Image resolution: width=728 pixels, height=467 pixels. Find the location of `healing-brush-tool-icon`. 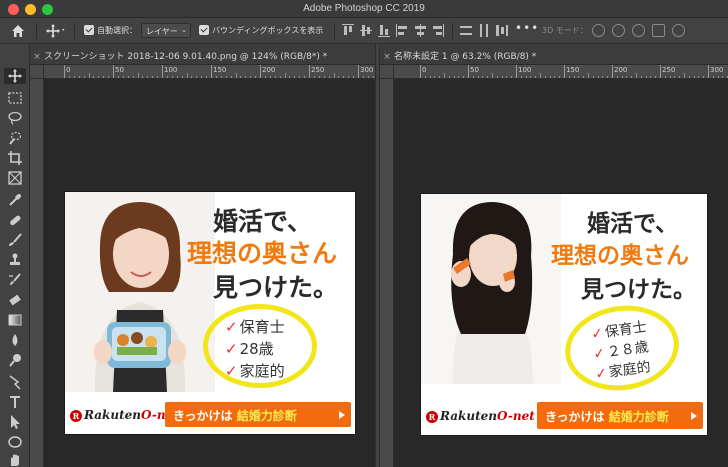

healing-brush-tool-icon is located at coordinates (15, 220).